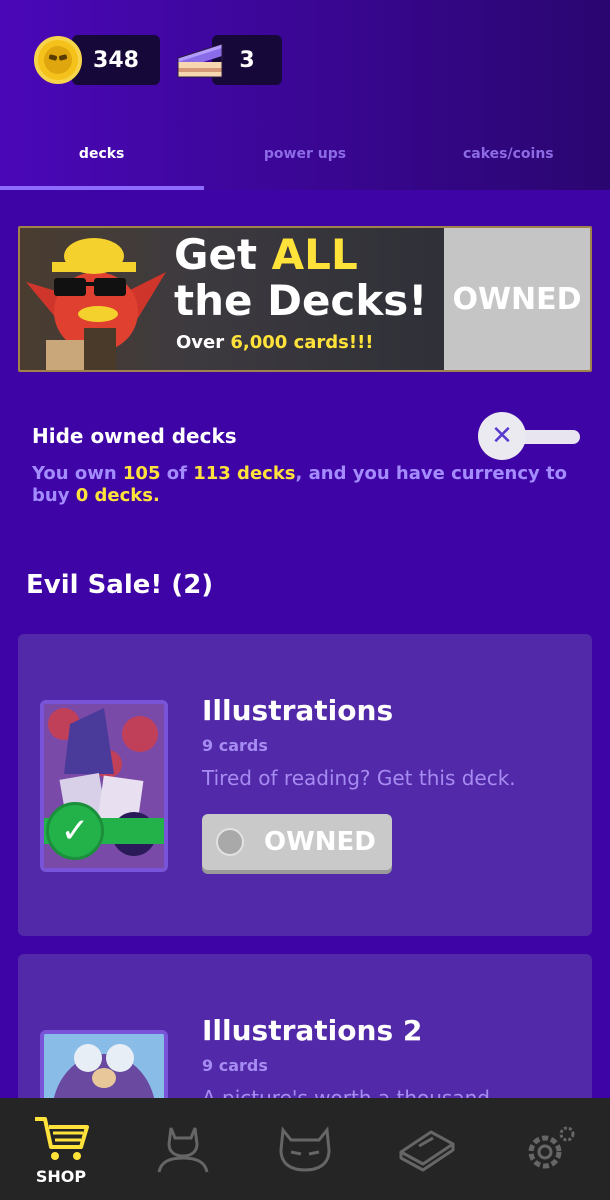  I want to click on nav-shop: SHOP, so click(61, 1149).